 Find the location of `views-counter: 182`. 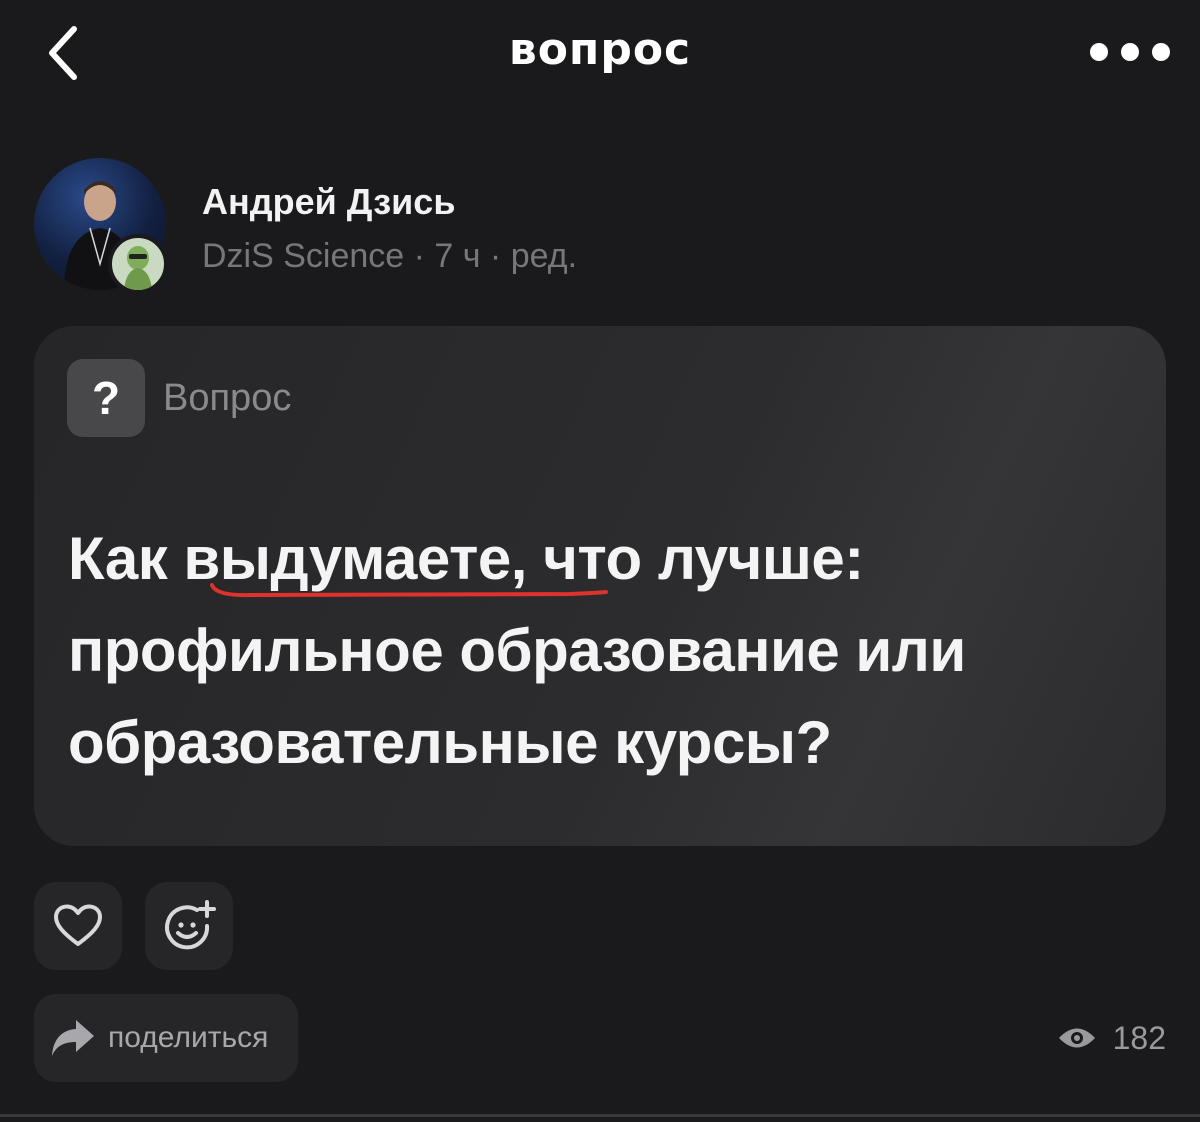

views-counter: 182 is located at coordinates (1111, 1038).